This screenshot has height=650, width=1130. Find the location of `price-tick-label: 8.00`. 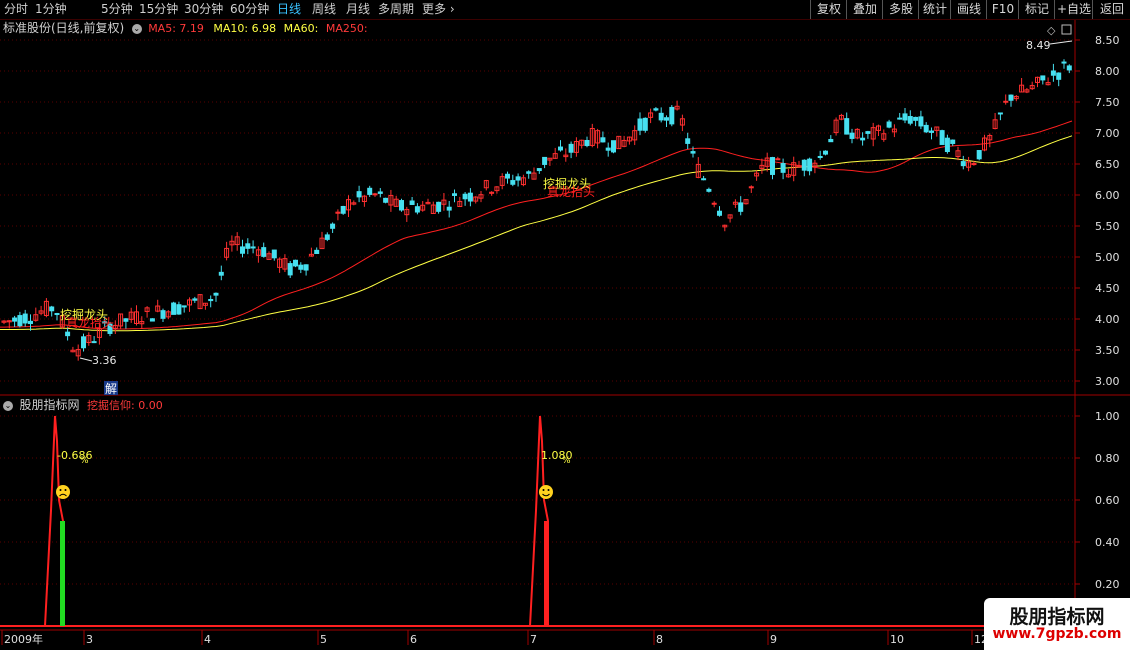

price-tick-label: 8.00 is located at coordinates (1107, 71).